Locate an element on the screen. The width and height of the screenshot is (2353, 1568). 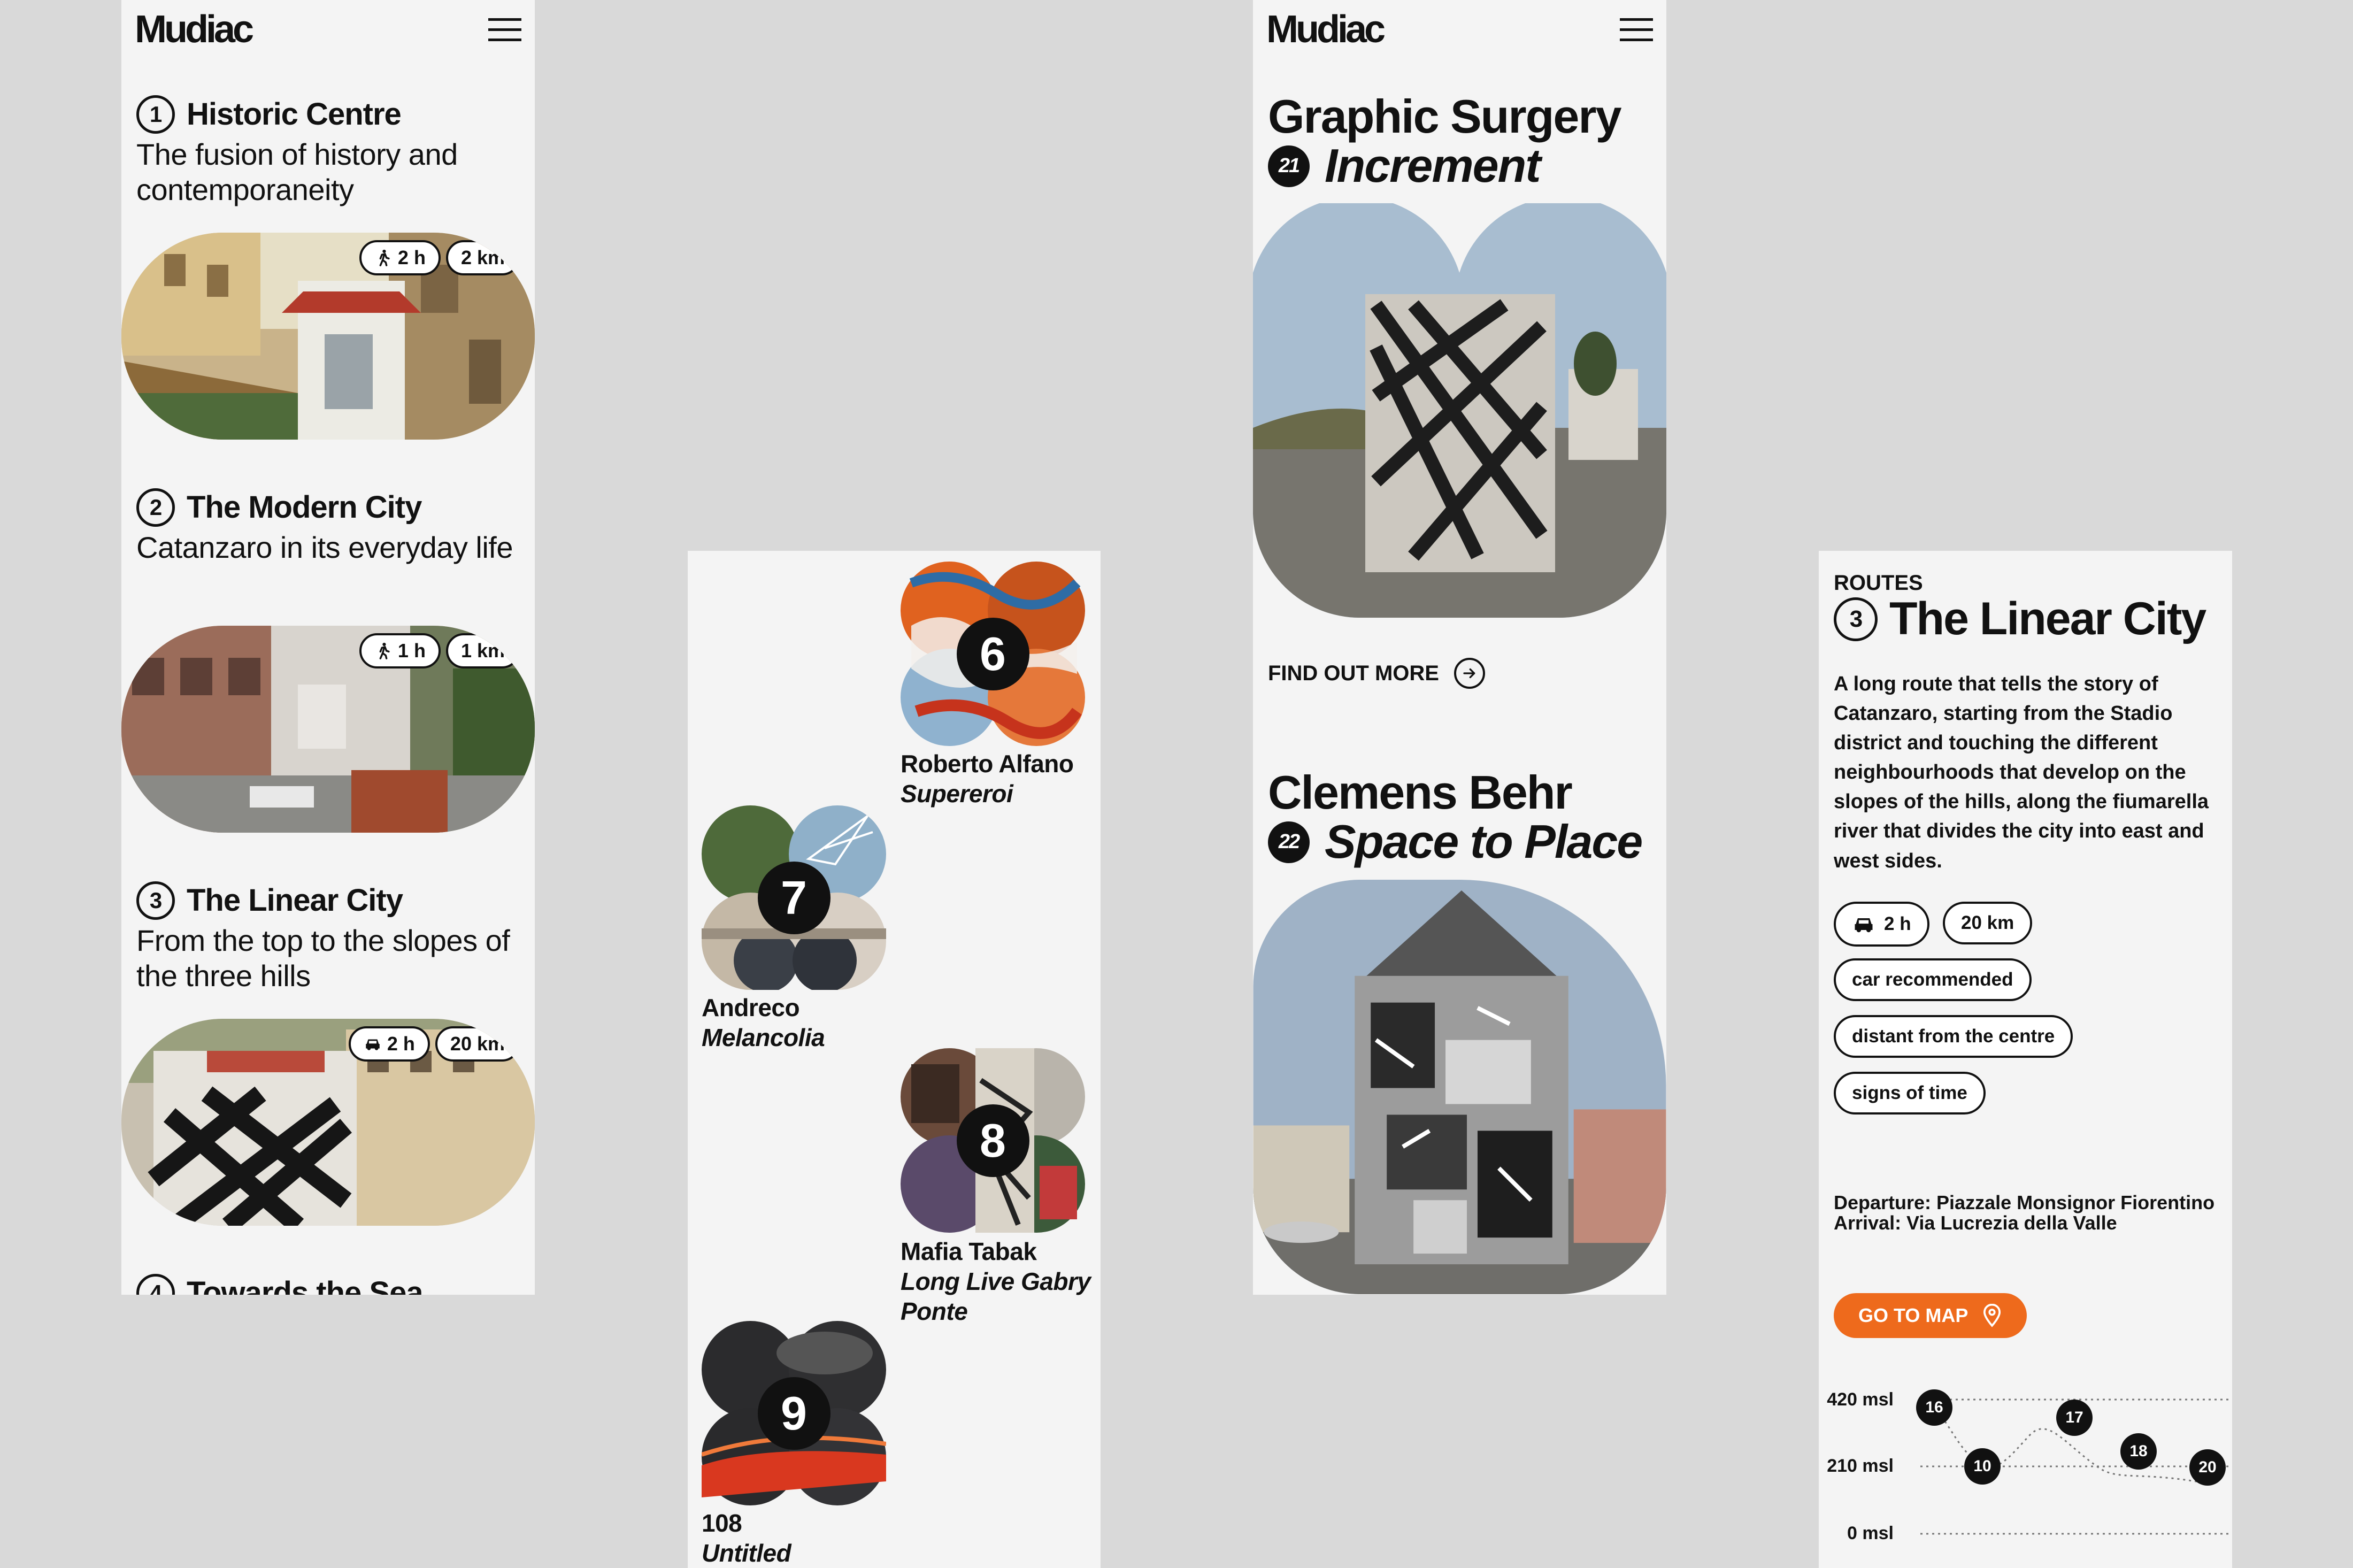
artwork-9-caption: 108 Untitled is located at coordinates (746, 1538).